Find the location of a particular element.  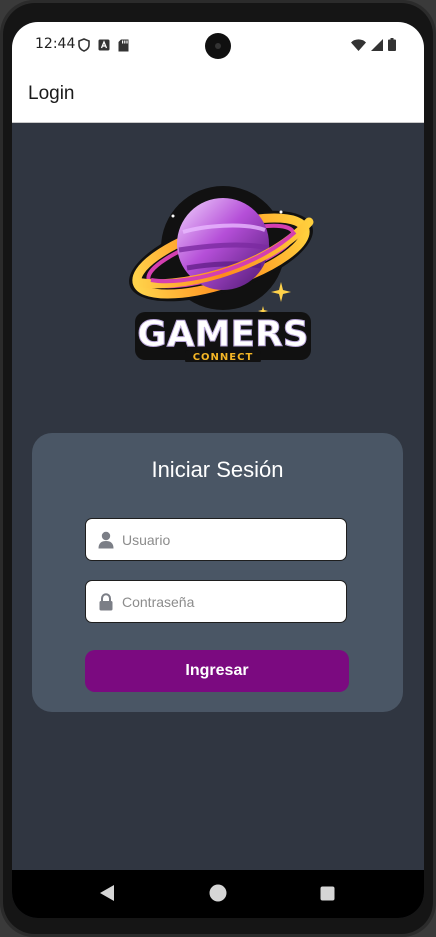

password-field is located at coordinates (216, 601).